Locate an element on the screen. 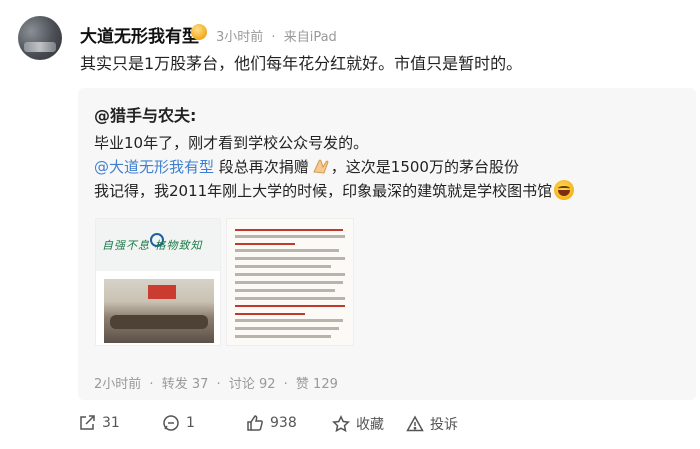 This screenshot has height=449, width=700. avatar is located at coordinates (40, 38).